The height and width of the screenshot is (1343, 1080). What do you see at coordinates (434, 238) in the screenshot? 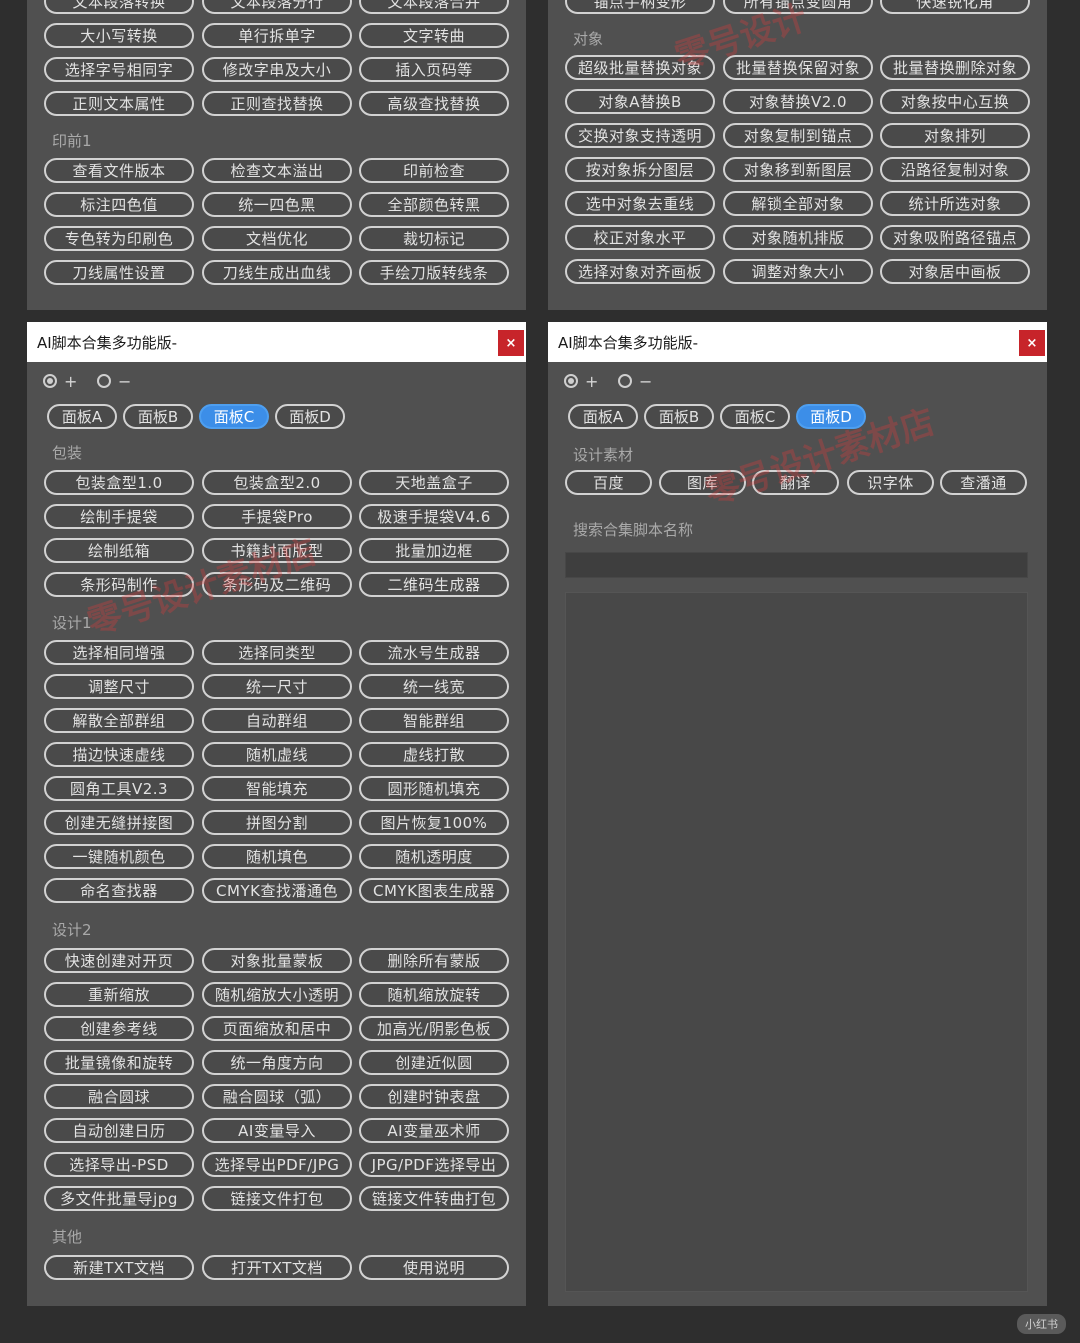
I see `script-button: 裁切标记` at bounding box center [434, 238].